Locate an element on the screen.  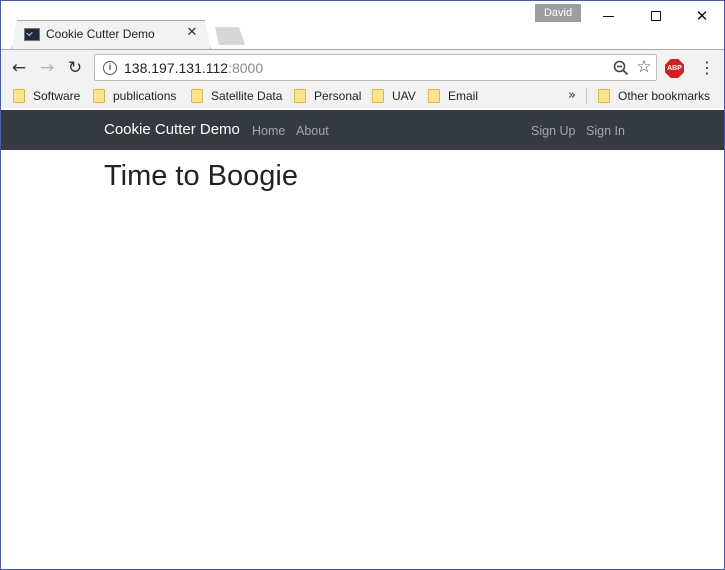
nav-home-link: Home is located at coordinates (268, 131).